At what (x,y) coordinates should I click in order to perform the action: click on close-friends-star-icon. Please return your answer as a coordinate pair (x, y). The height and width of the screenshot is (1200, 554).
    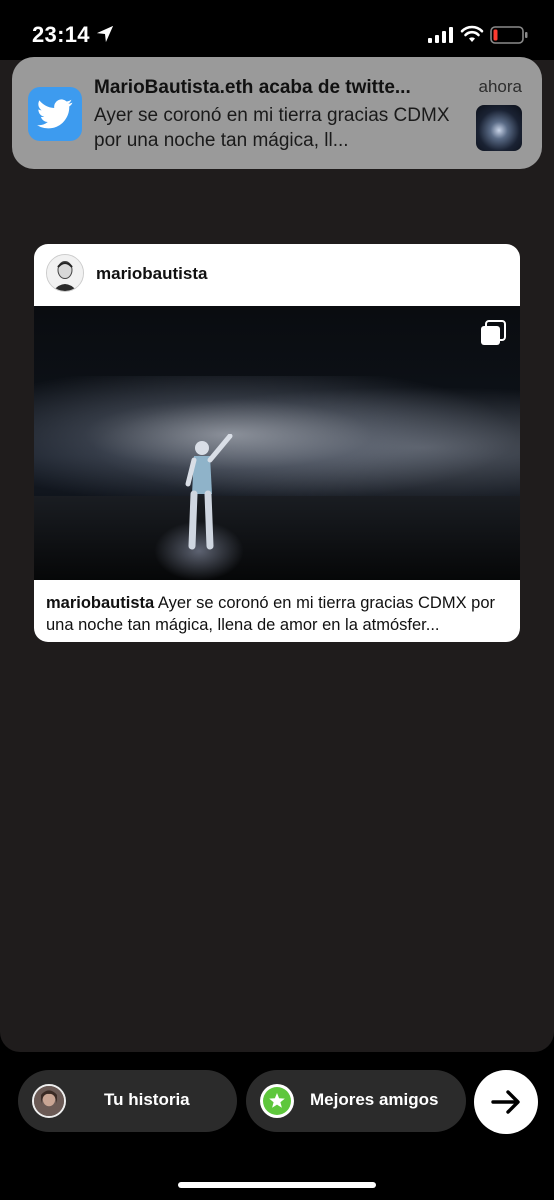
    Looking at the image, I should click on (277, 1101).